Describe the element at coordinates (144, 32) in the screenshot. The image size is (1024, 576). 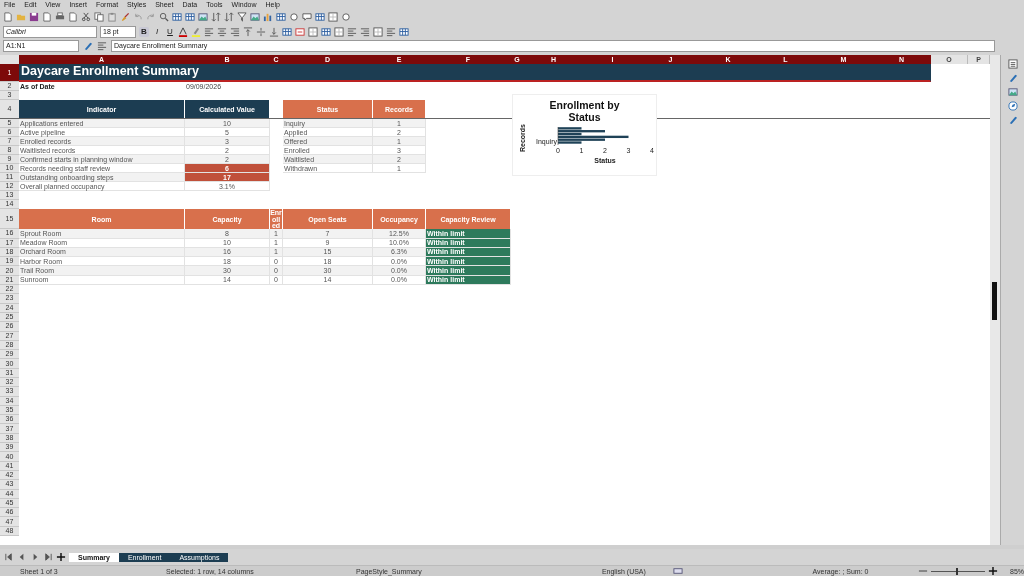
I see `bold-button: B` at that location.